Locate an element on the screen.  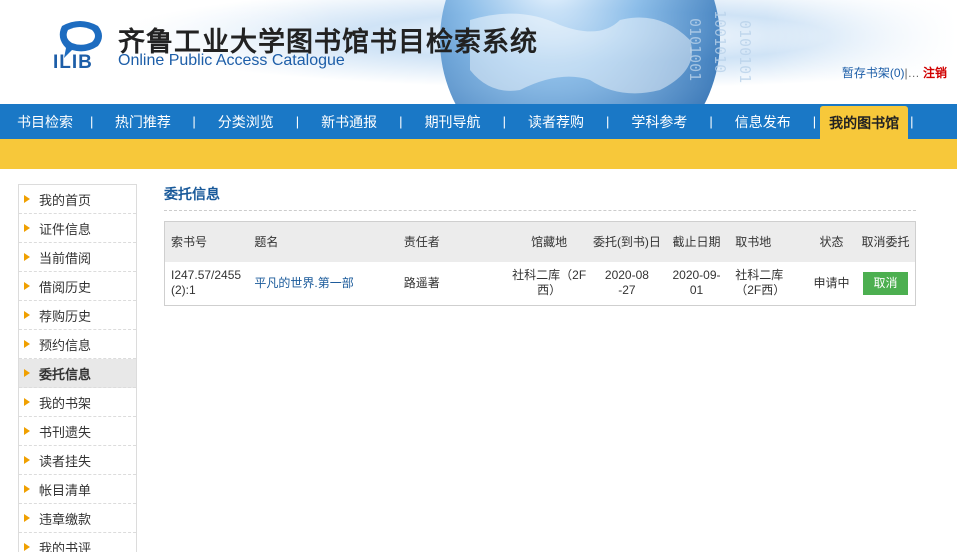
cell-title: 平凡的世界.第一部 is located at coordinates (322, 284).